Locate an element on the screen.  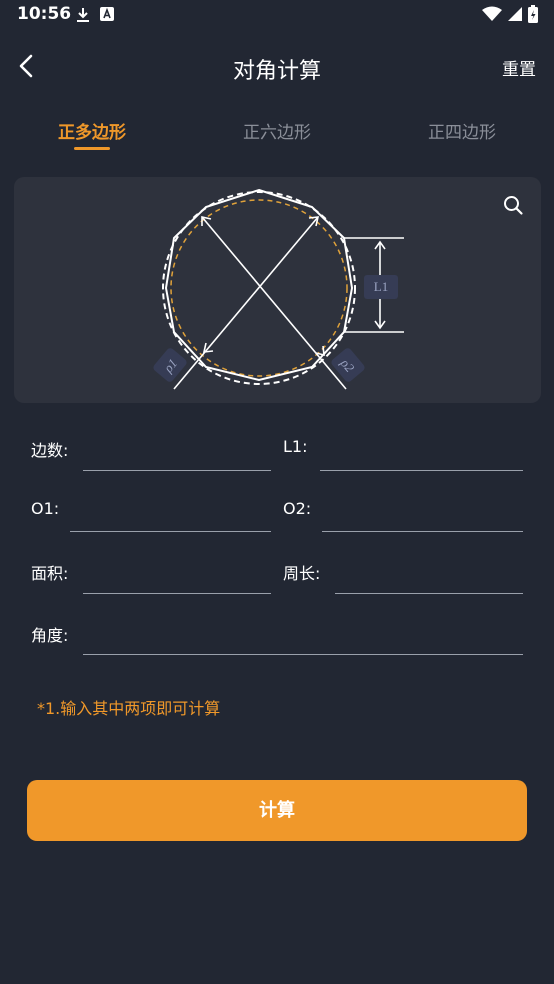
status-time: 10:56 is located at coordinates (44, 14).